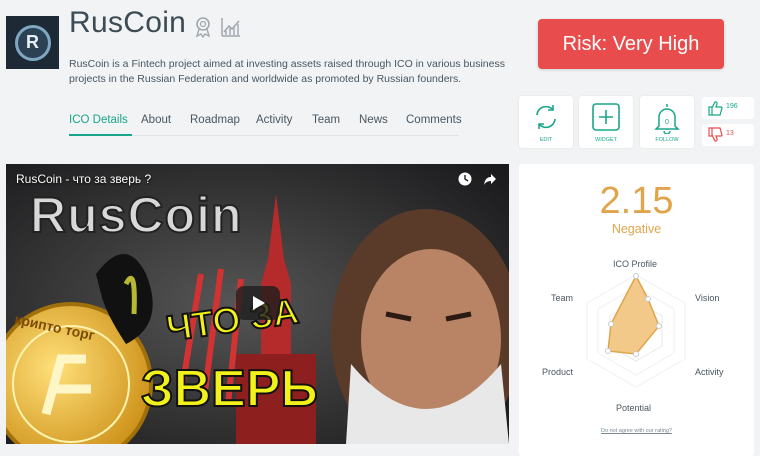 This screenshot has width=760, height=456. Describe the element at coordinates (229, 389) in the screenshot. I see `thumbnail-line2: ЗВЕРЬ` at that location.